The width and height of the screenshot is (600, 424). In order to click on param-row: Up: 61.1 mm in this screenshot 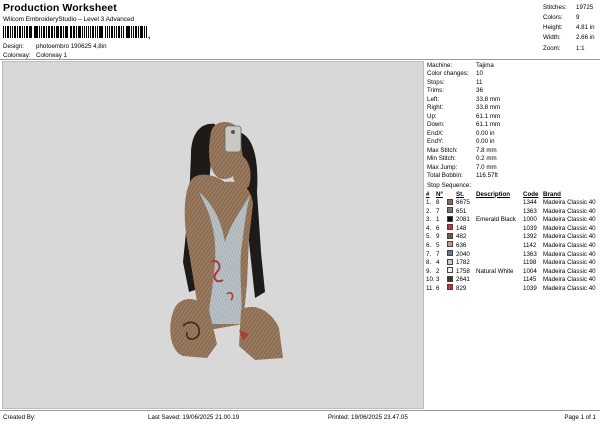, I will do `click(513, 116)`.